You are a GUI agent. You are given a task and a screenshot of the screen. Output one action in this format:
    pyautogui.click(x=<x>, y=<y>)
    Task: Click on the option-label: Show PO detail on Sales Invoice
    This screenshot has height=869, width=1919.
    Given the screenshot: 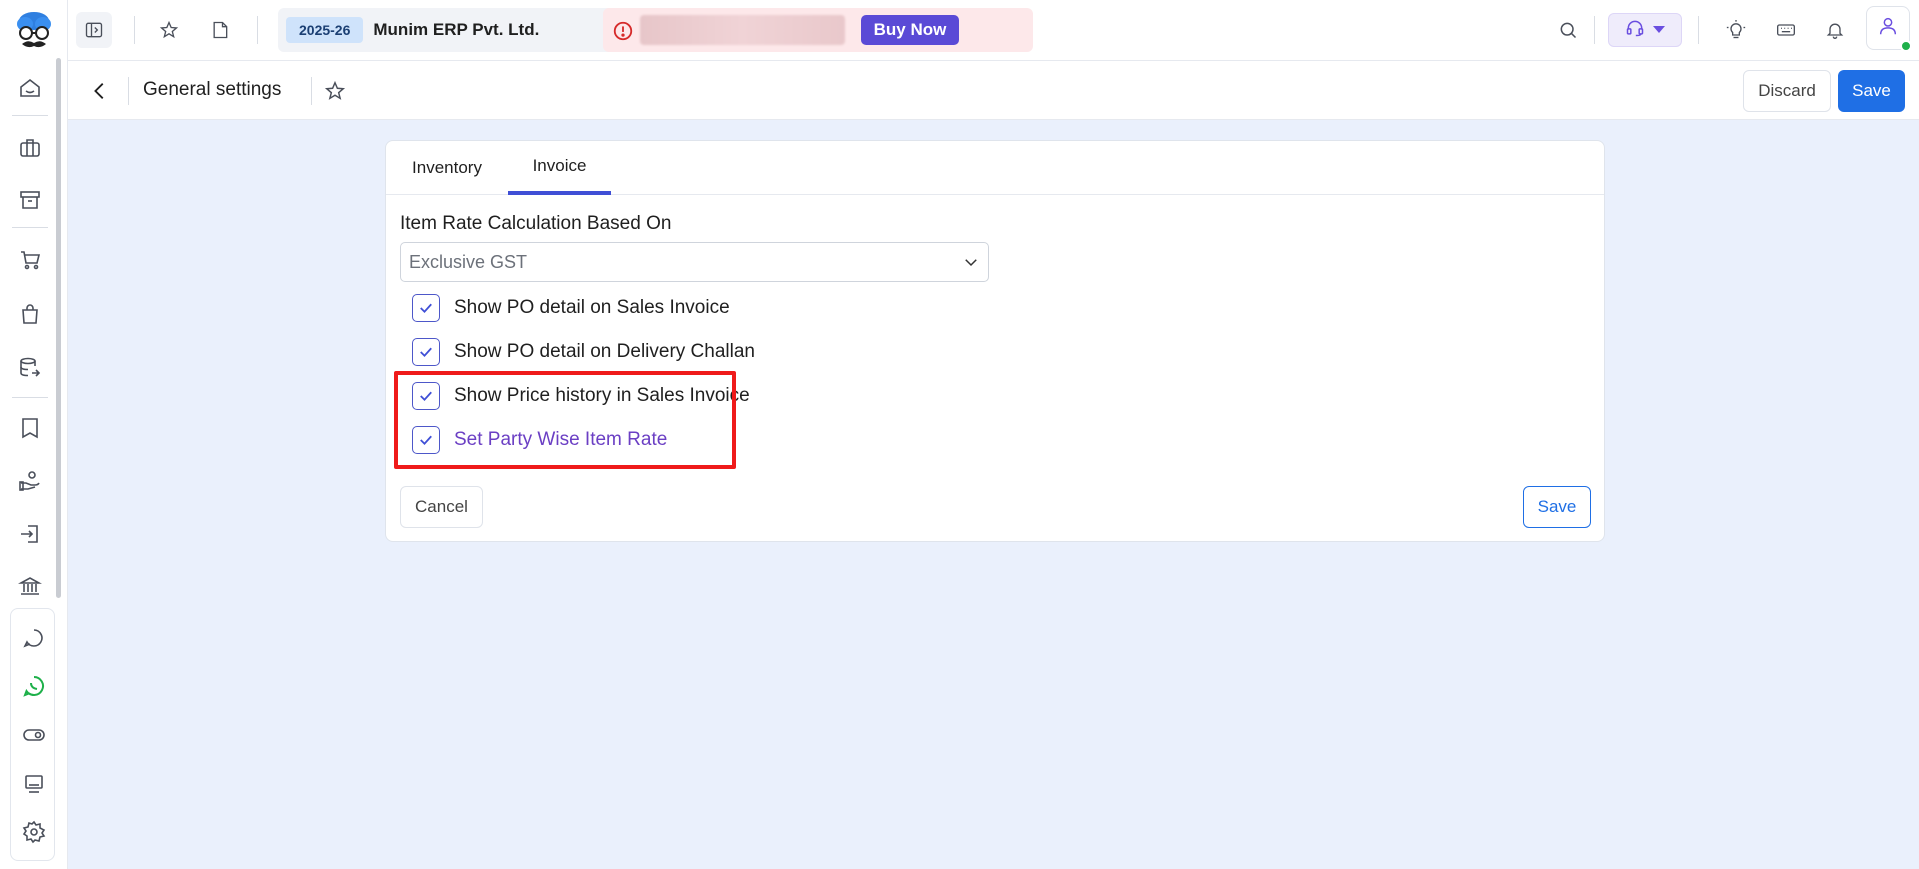 What is the action you would take?
    pyautogui.click(x=592, y=307)
    